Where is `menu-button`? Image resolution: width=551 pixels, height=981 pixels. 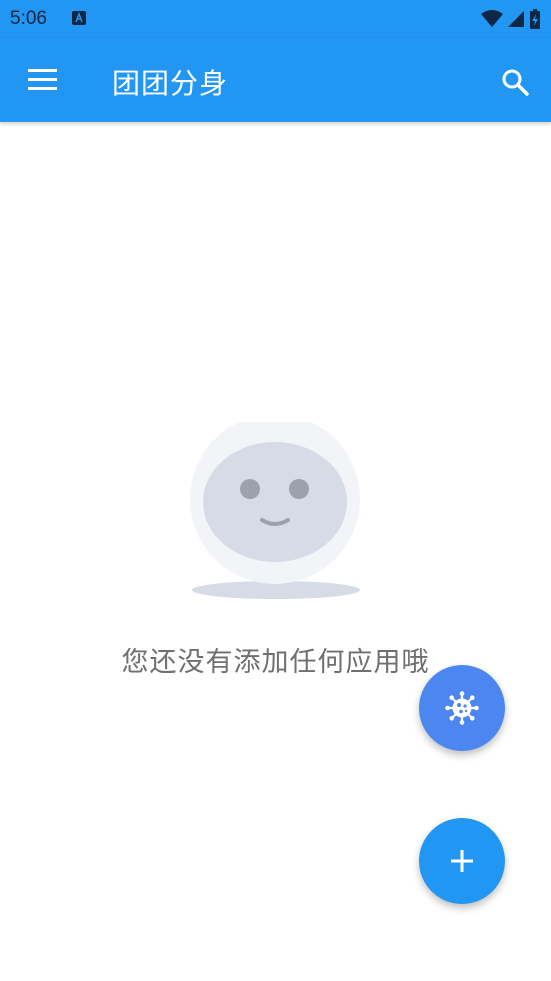 menu-button is located at coordinates (42, 80).